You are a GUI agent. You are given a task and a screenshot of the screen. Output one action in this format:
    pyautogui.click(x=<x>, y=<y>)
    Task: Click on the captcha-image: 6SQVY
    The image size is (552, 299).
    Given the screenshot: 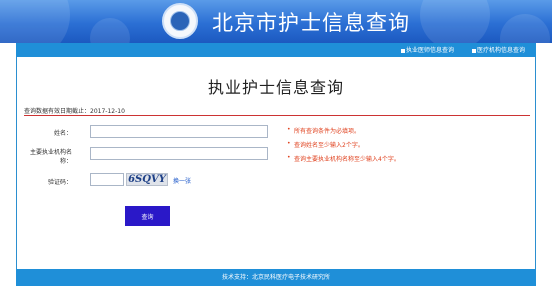 What is the action you would take?
    pyautogui.click(x=147, y=179)
    